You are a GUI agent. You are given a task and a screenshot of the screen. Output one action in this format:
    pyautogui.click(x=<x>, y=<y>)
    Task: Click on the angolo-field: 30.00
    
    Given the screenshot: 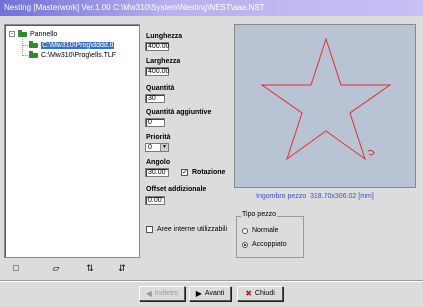 What is the action you would take?
    pyautogui.click(x=157, y=172)
    